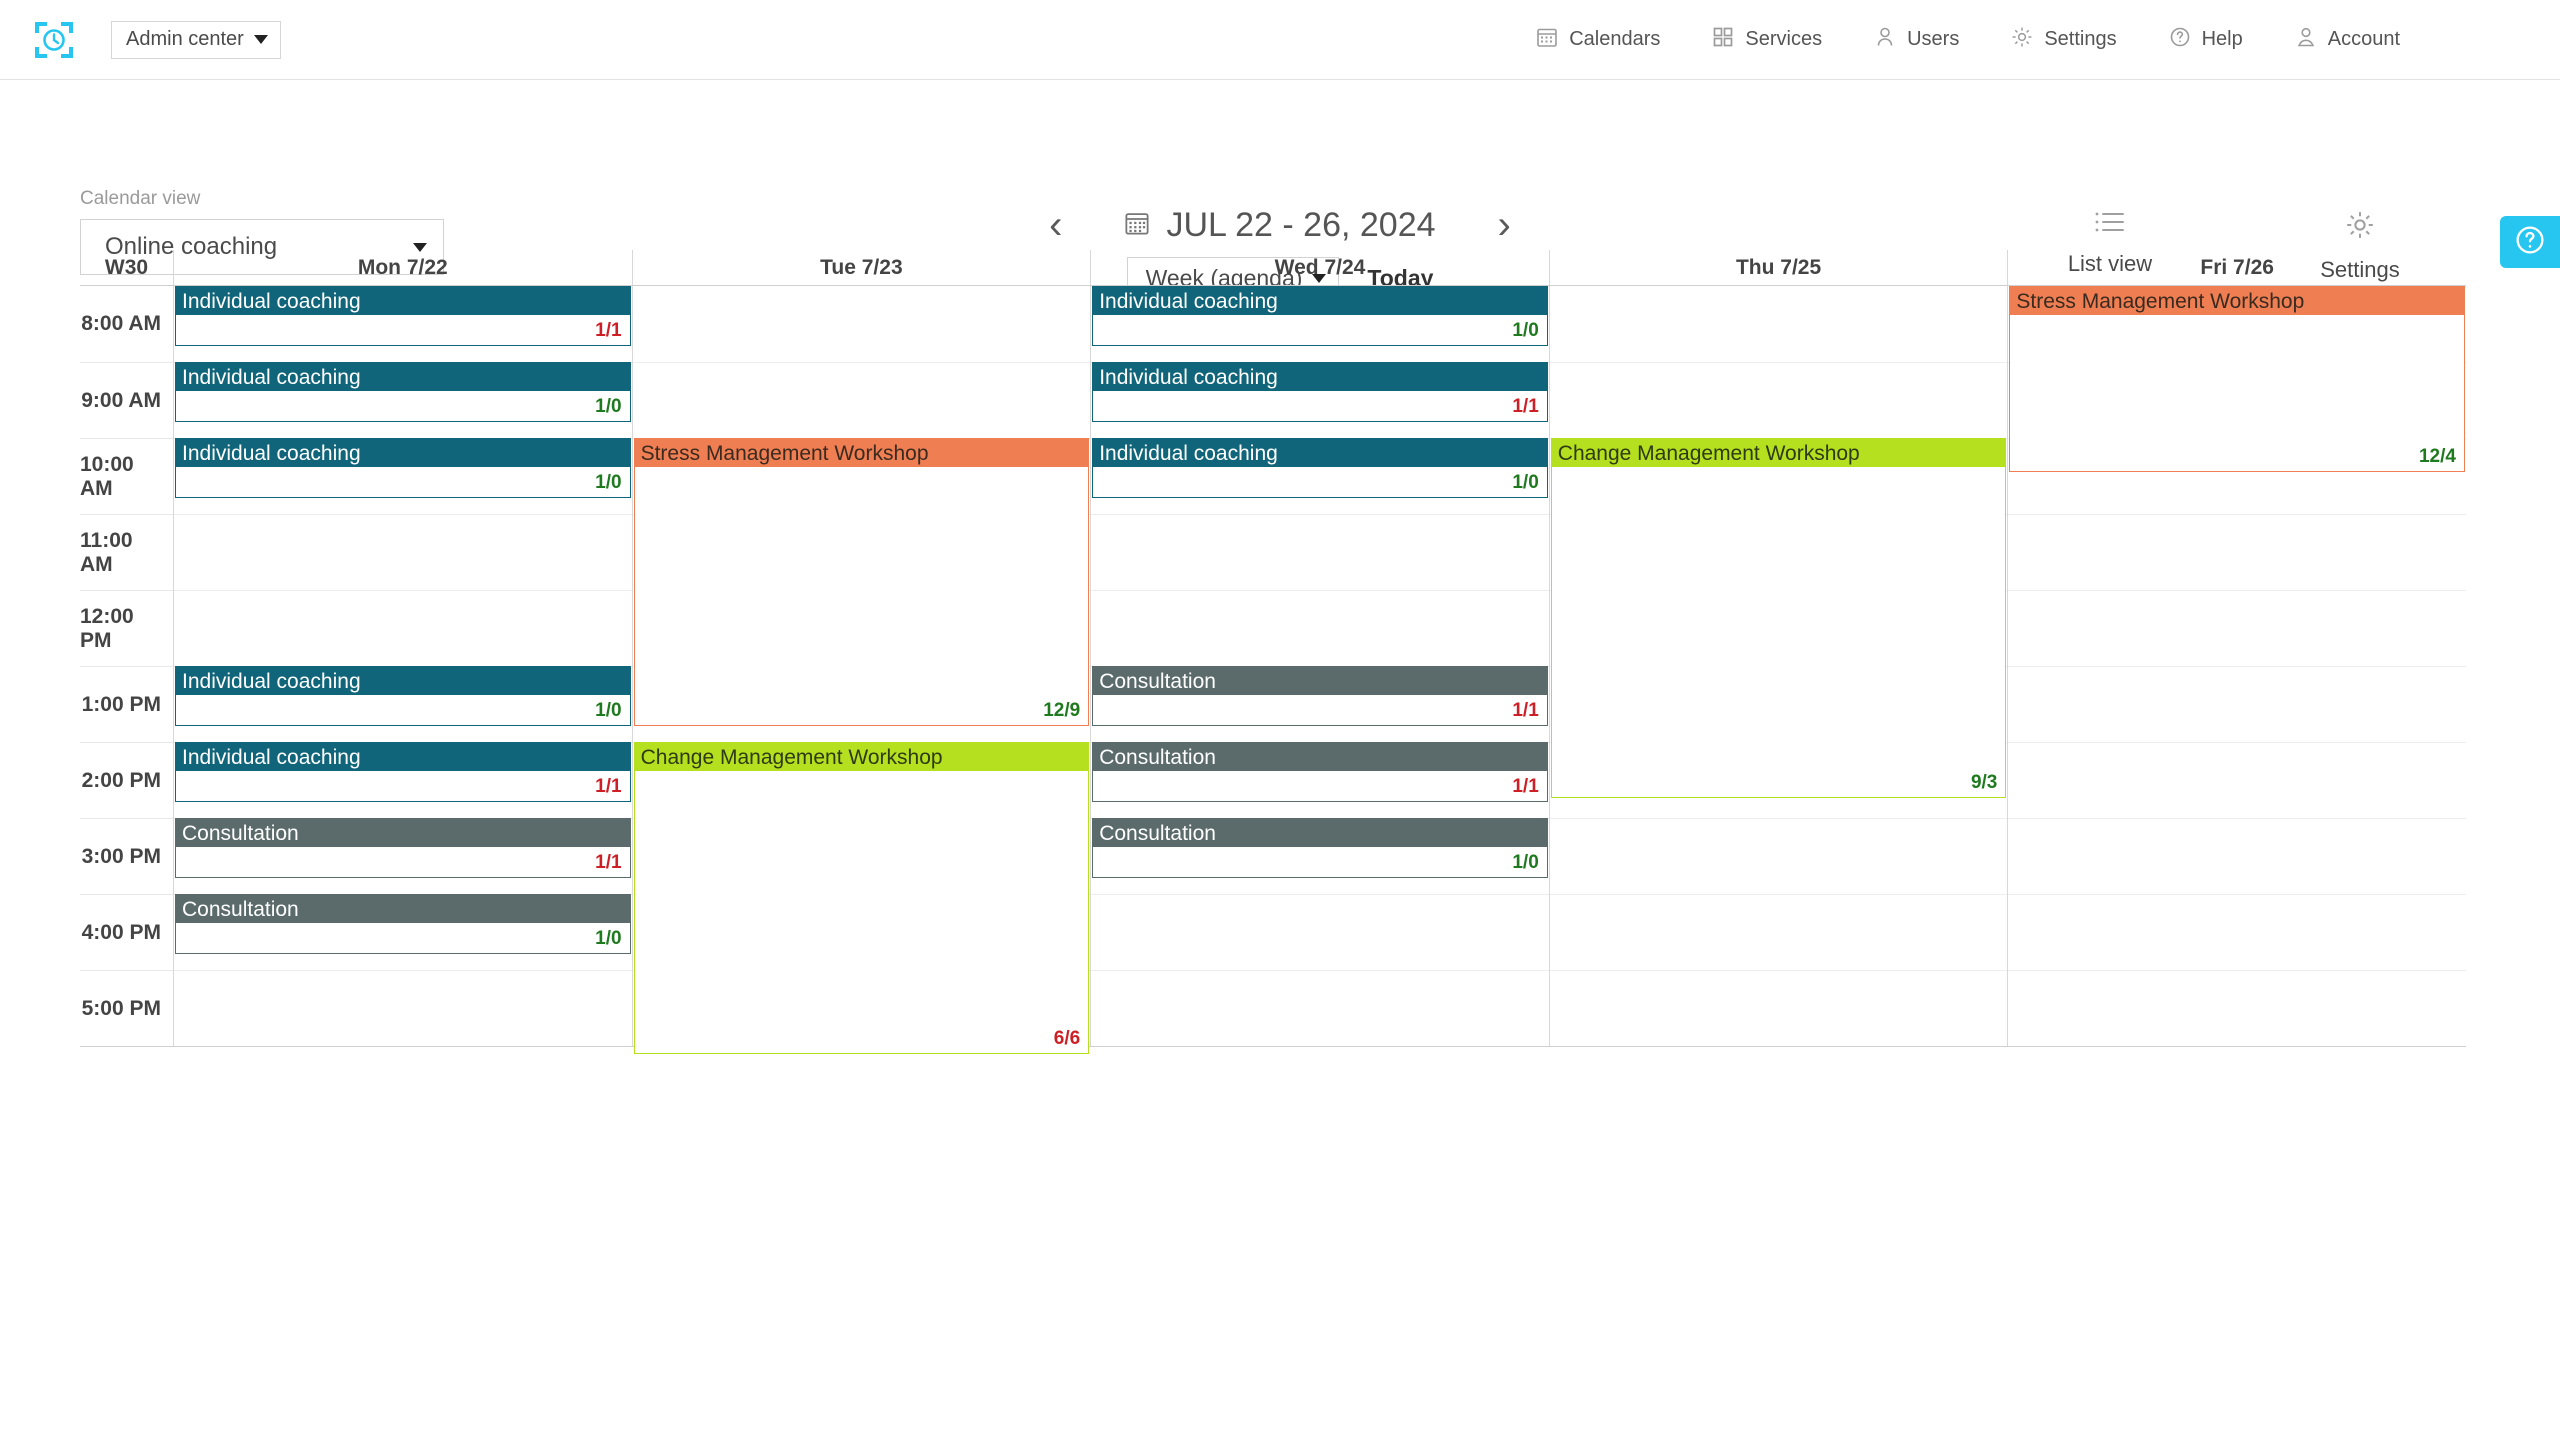 This screenshot has height=1440, width=2560. Describe the element at coordinates (1504, 225) in the screenshot. I see `next-week-button: ›` at that location.